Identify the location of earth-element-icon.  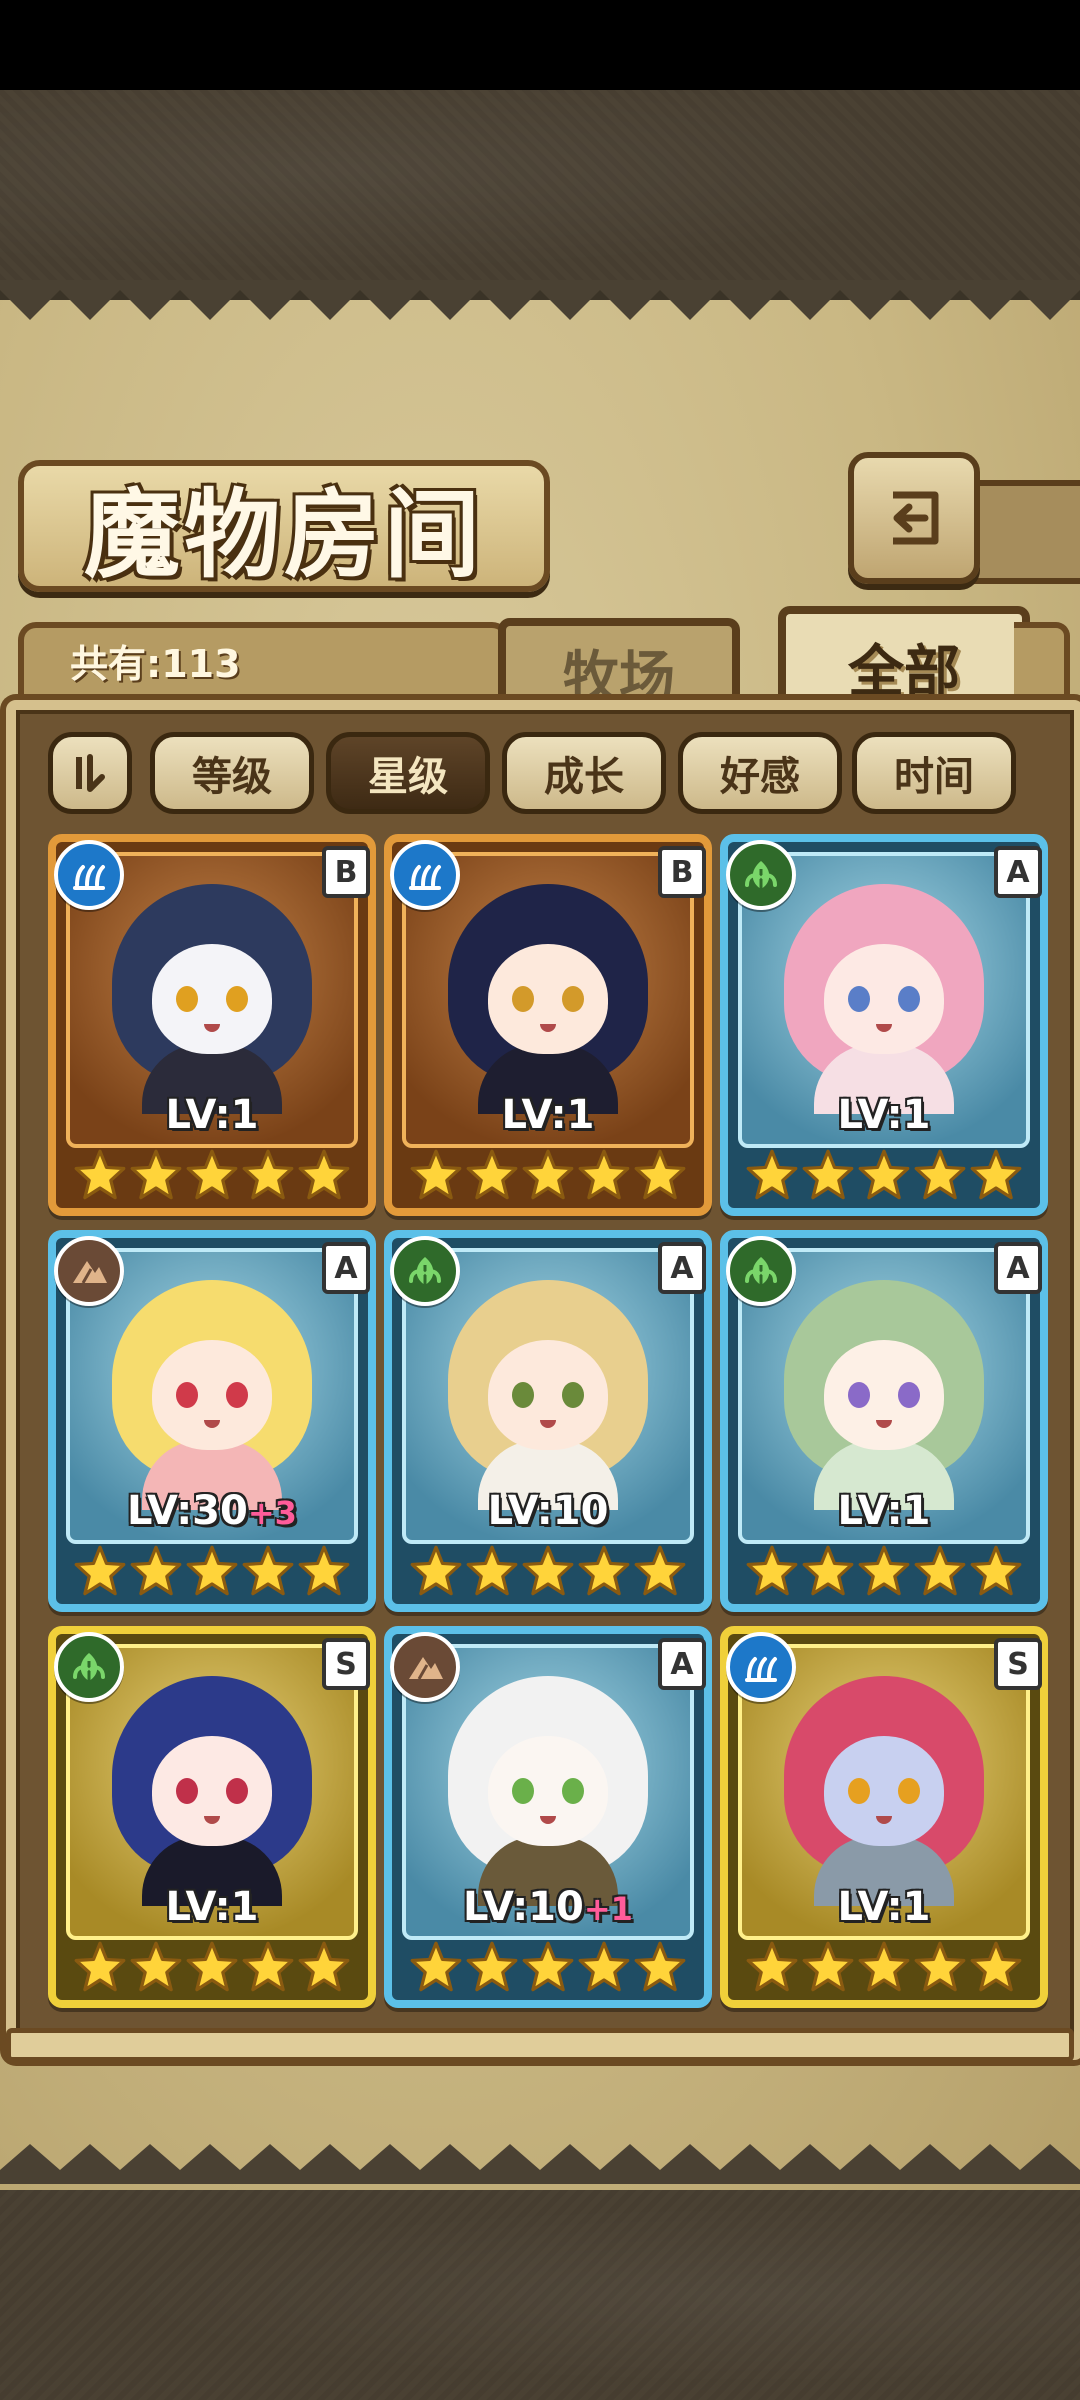
(89, 1271).